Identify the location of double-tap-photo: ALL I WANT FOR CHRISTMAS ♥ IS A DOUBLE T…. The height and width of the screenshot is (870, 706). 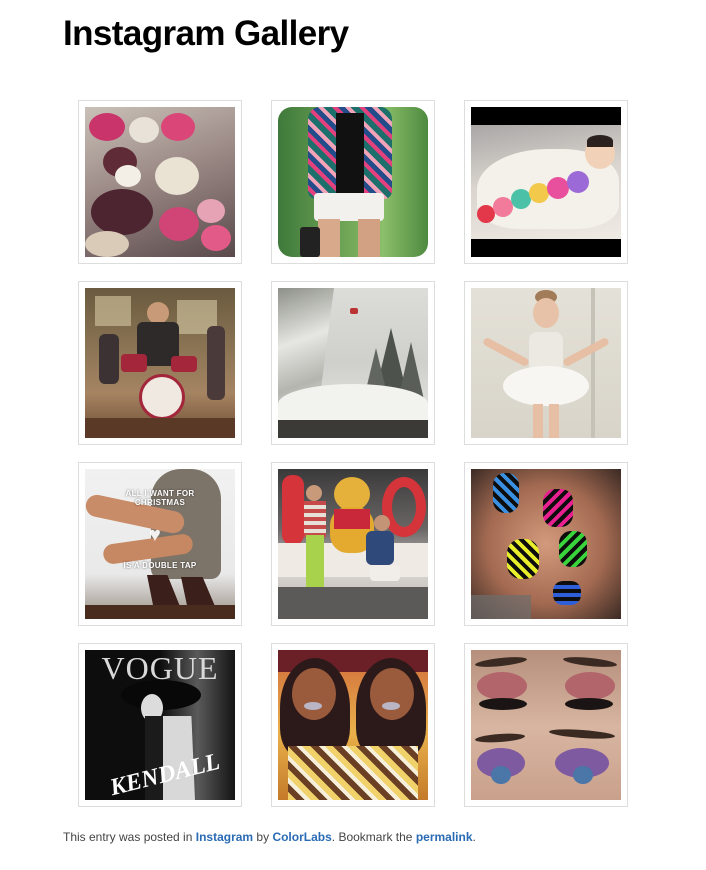
(160, 544).